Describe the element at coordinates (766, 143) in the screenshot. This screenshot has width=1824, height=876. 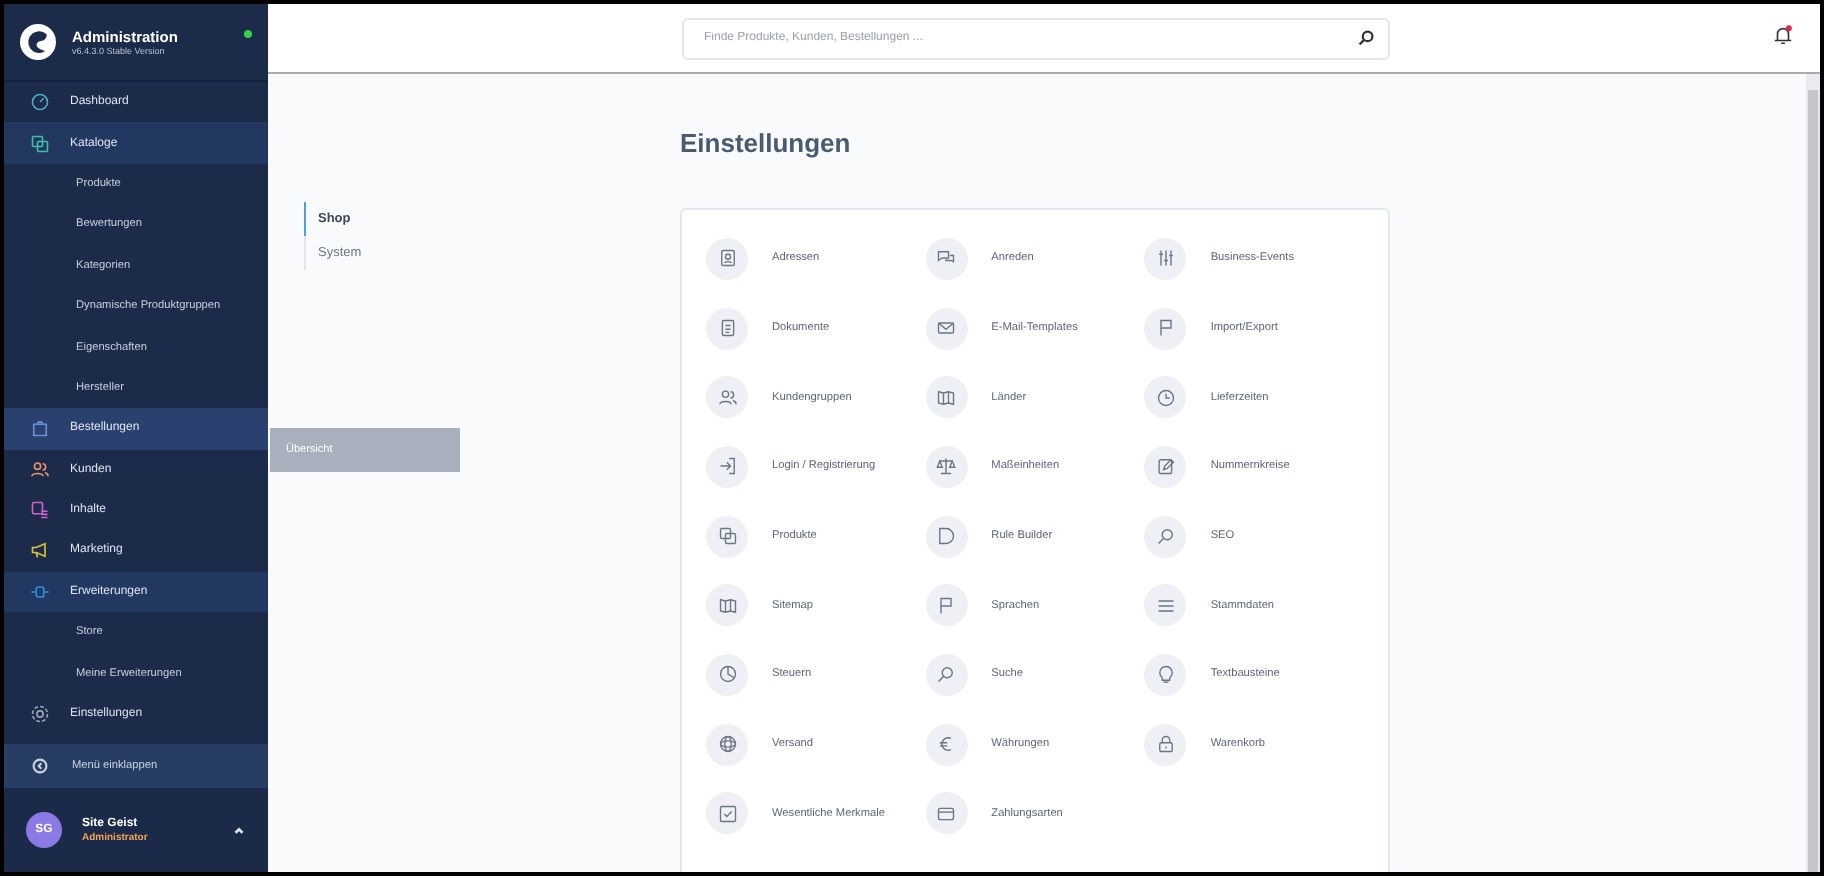
I see `page-title: Einstellungen` at that location.